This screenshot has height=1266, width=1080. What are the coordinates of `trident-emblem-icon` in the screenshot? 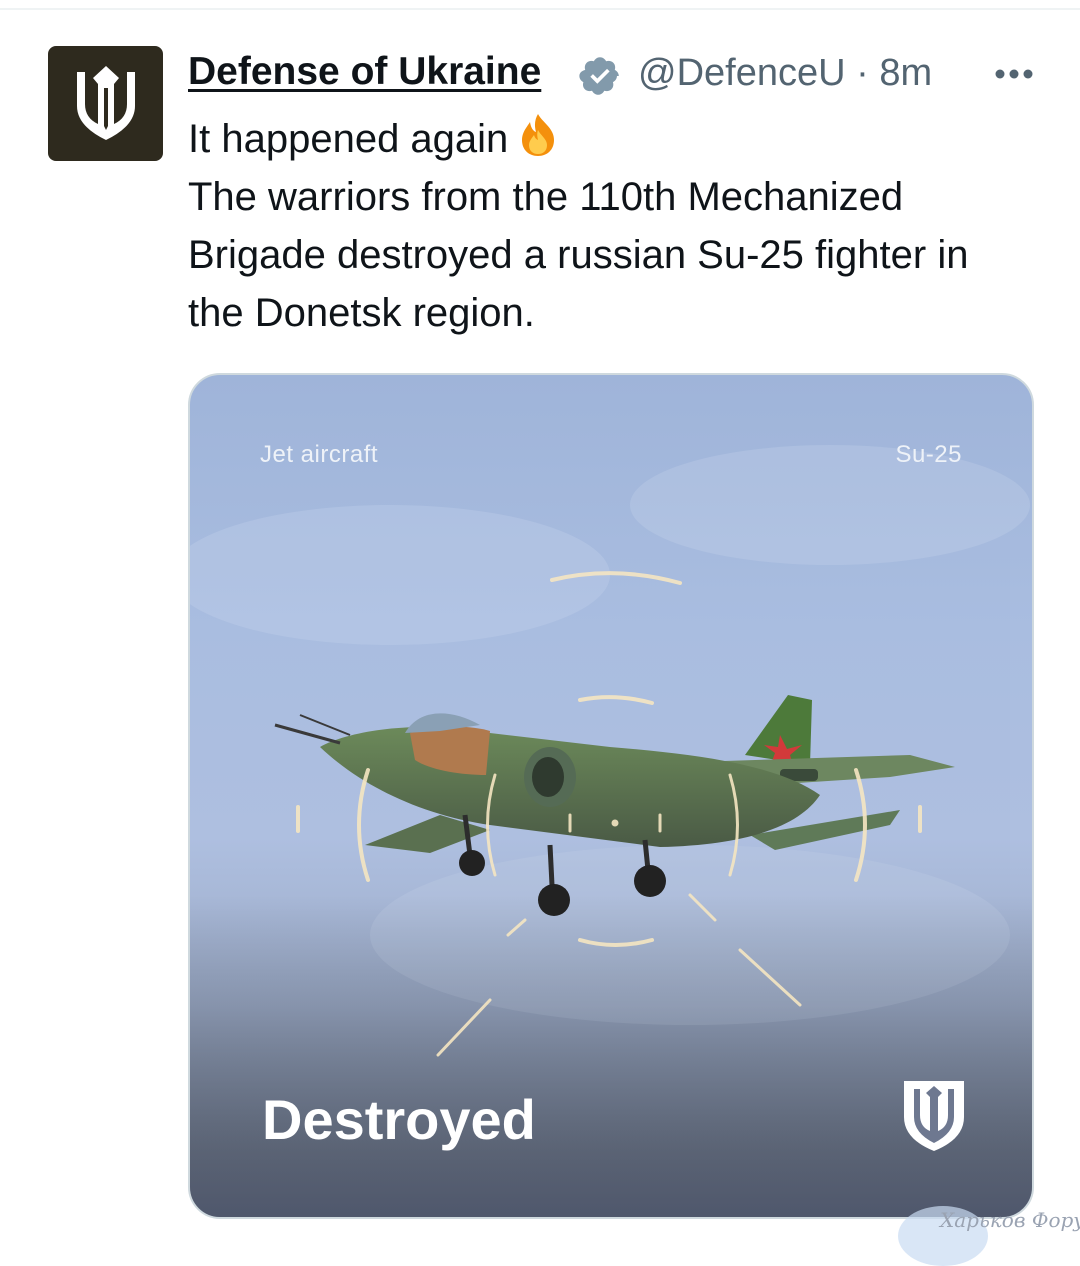 It's located at (934, 1116).